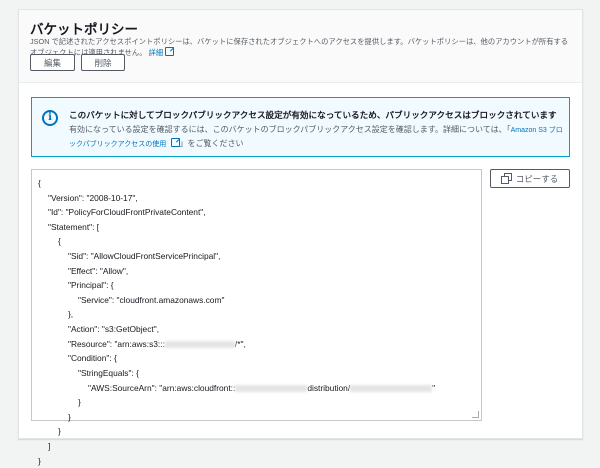 The height and width of the screenshot is (468, 600). What do you see at coordinates (52, 62) in the screenshot?
I see `edit-button: 編集` at bounding box center [52, 62].